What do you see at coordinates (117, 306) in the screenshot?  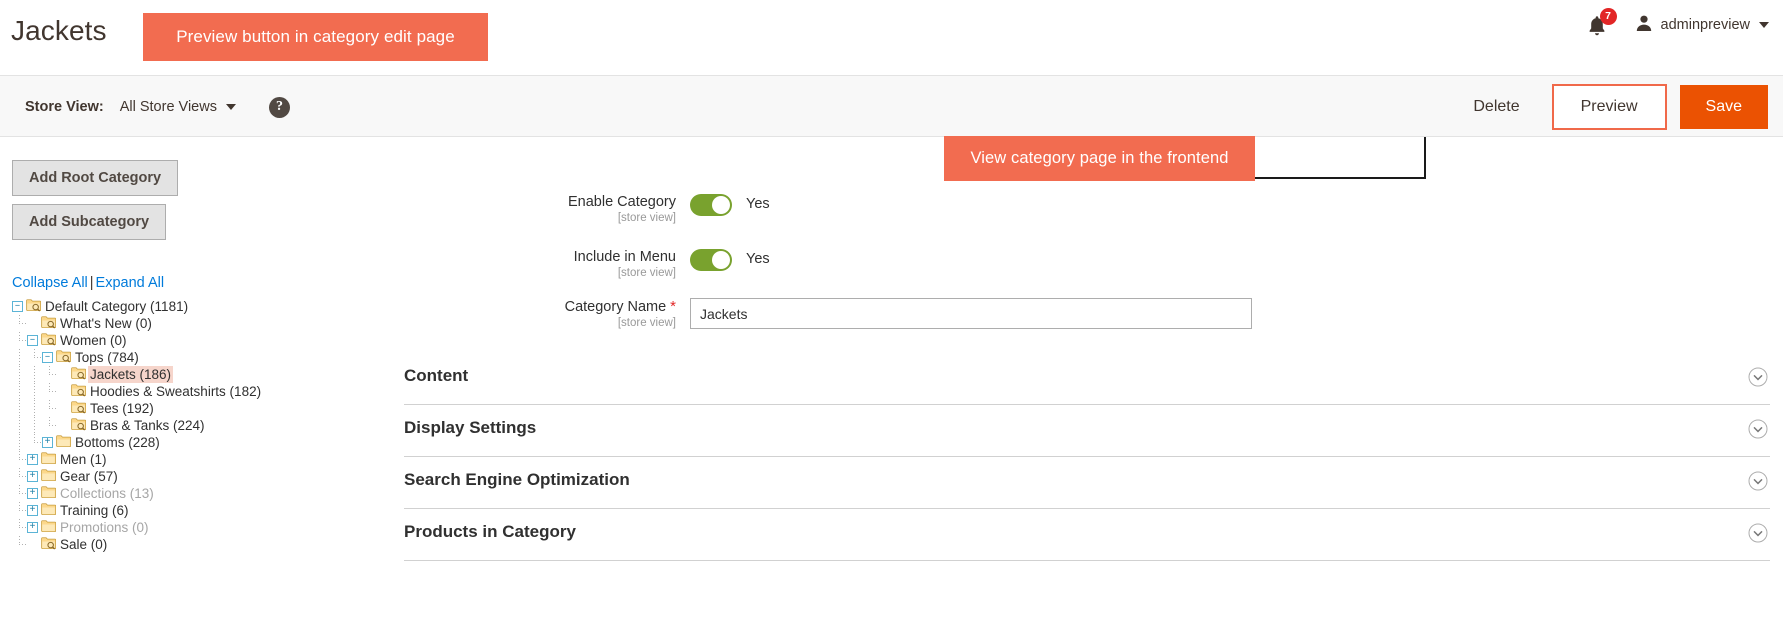 I see `category-tree-item-label: Default Category (1181)` at bounding box center [117, 306].